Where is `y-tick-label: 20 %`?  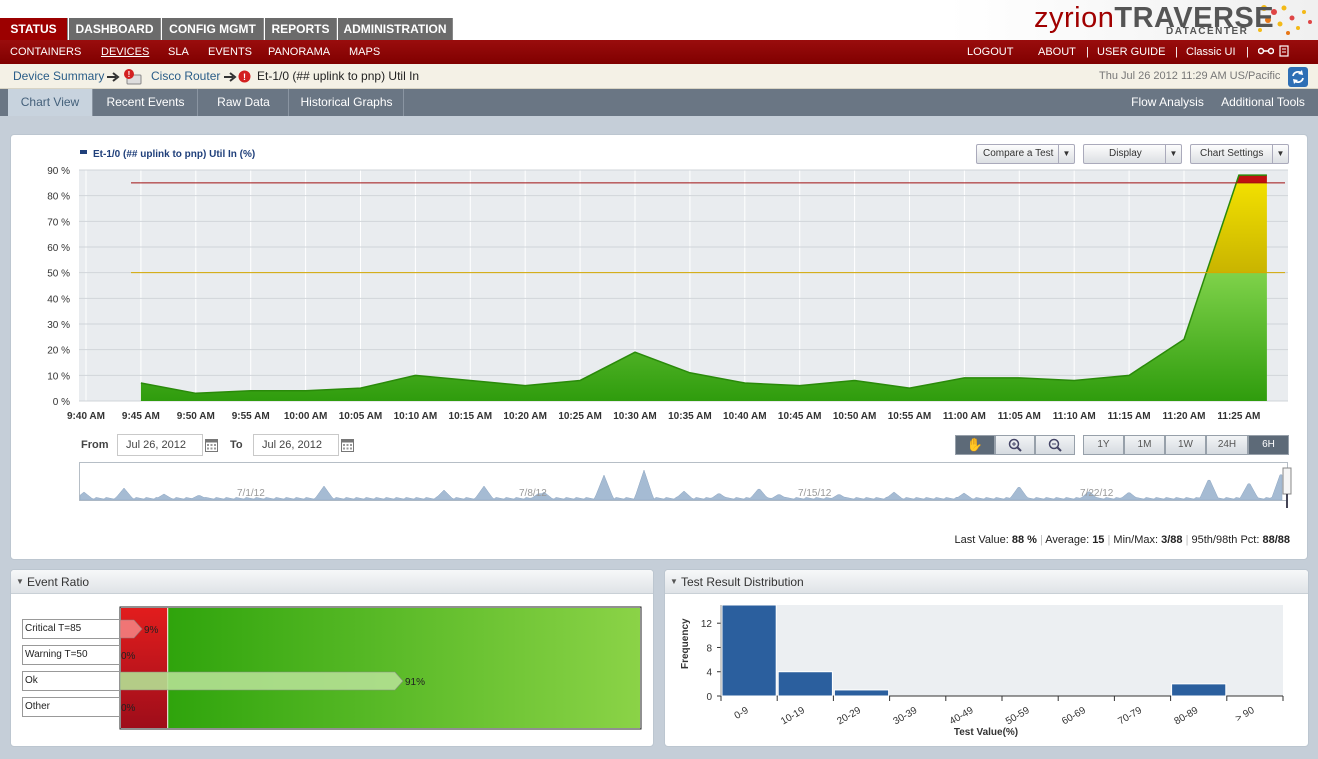
y-tick-label: 20 % is located at coordinates (58, 351).